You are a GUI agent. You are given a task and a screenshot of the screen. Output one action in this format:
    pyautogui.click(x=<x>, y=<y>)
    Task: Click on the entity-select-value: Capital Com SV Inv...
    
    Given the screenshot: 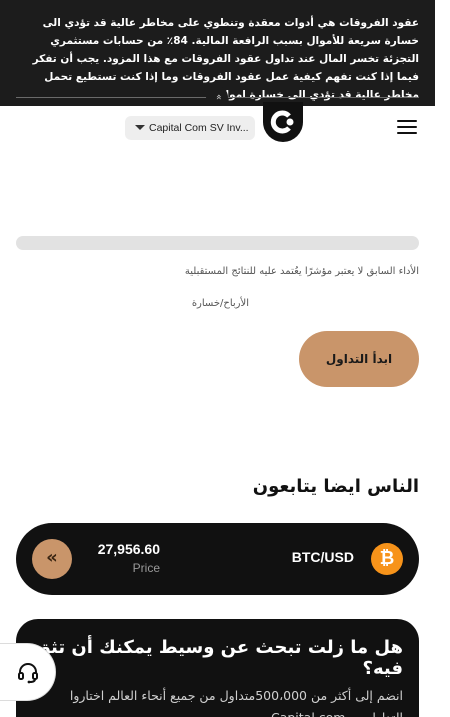 What is the action you would take?
    pyautogui.click(x=199, y=128)
    